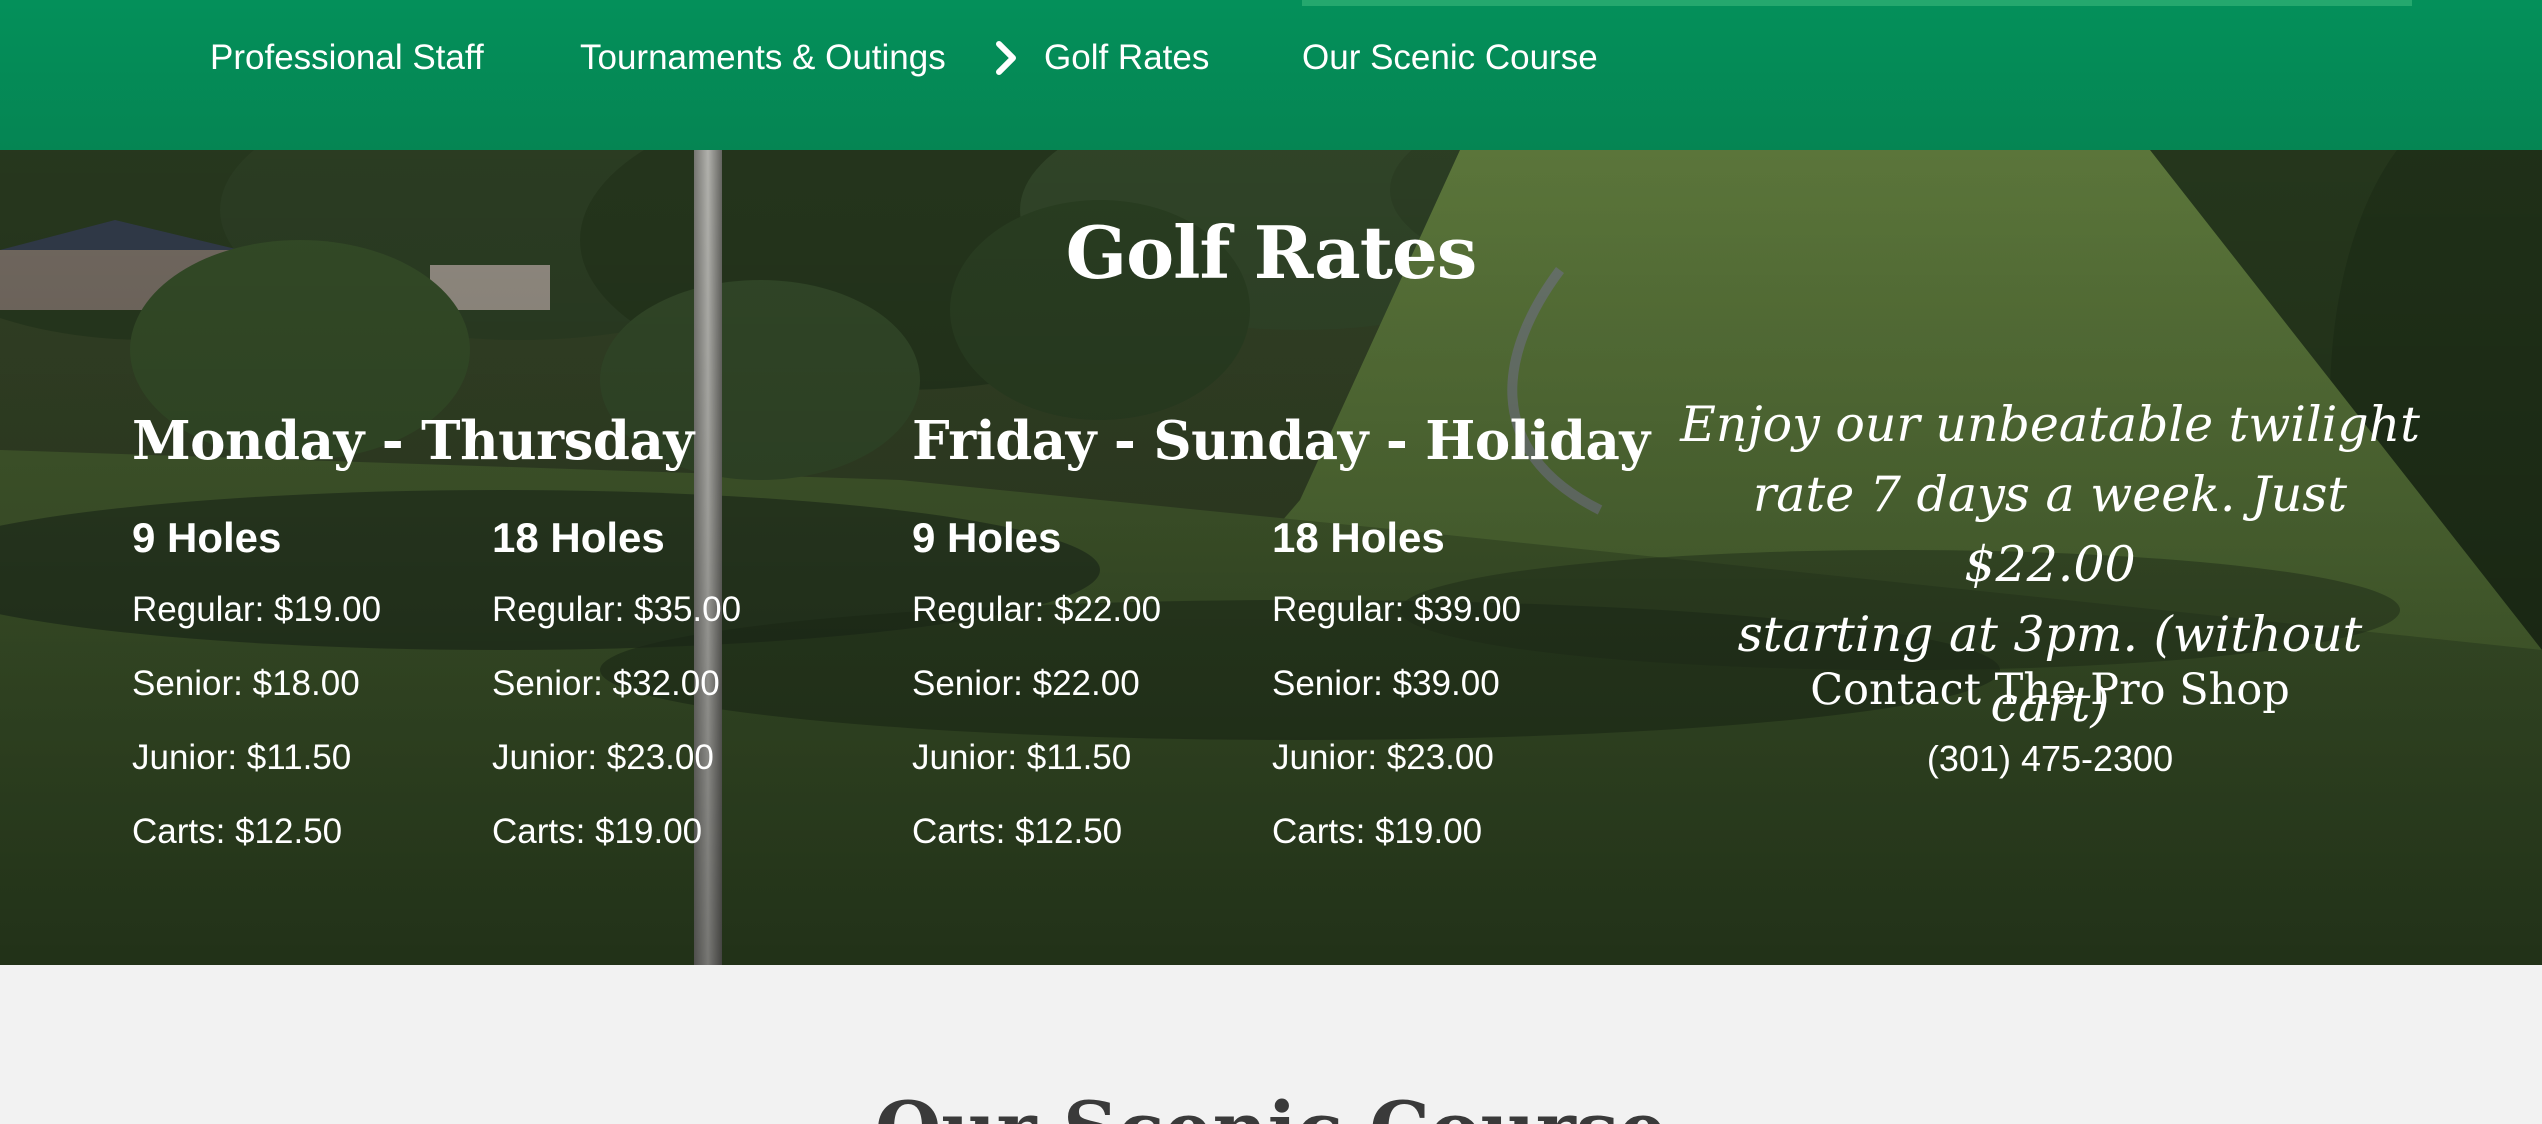 The width and height of the screenshot is (2542, 1124). Describe the element at coordinates (347, 58) in the screenshot. I see `nav-item-professional-staff: Professional Staff` at that location.